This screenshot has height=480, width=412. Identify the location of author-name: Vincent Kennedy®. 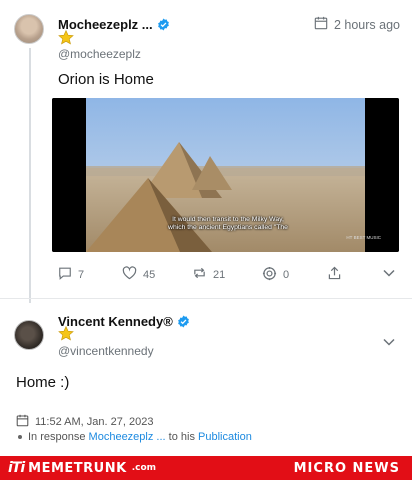
(124, 322).